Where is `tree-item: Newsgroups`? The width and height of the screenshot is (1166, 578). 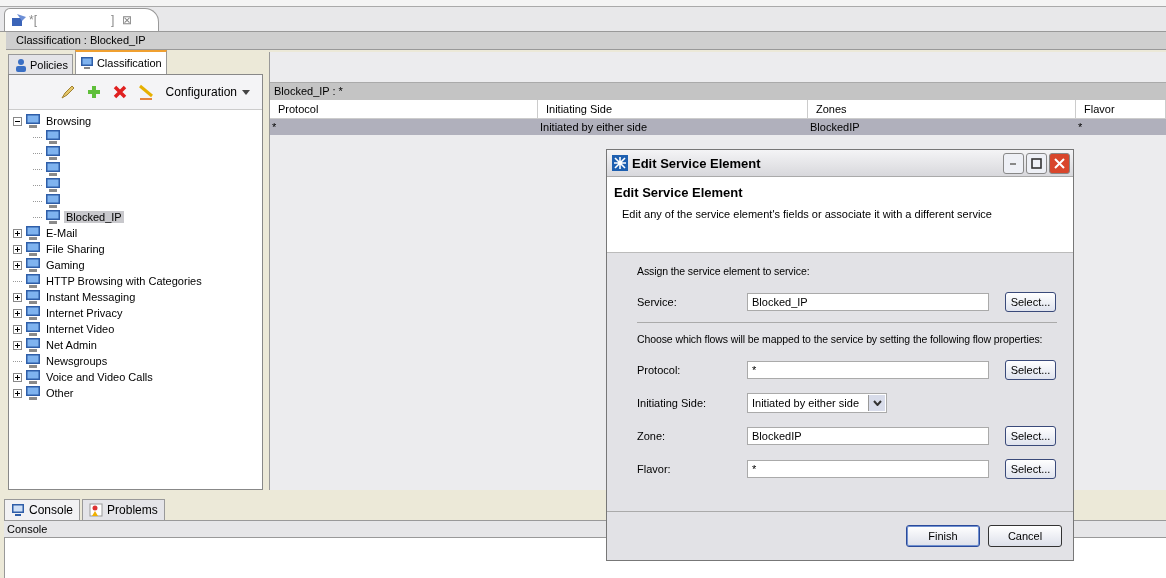 tree-item: Newsgroups is located at coordinates (77, 361).